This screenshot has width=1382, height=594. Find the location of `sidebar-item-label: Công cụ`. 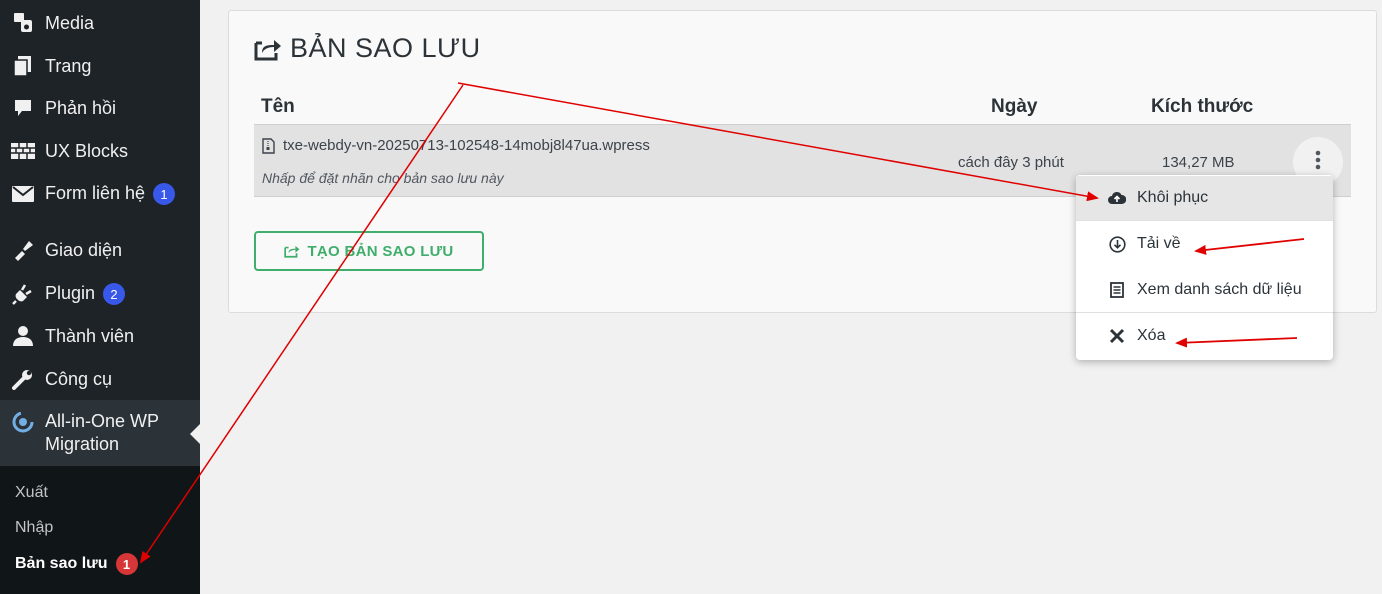

sidebar-item-label: Công cụ is located at coordinates (79, 378).